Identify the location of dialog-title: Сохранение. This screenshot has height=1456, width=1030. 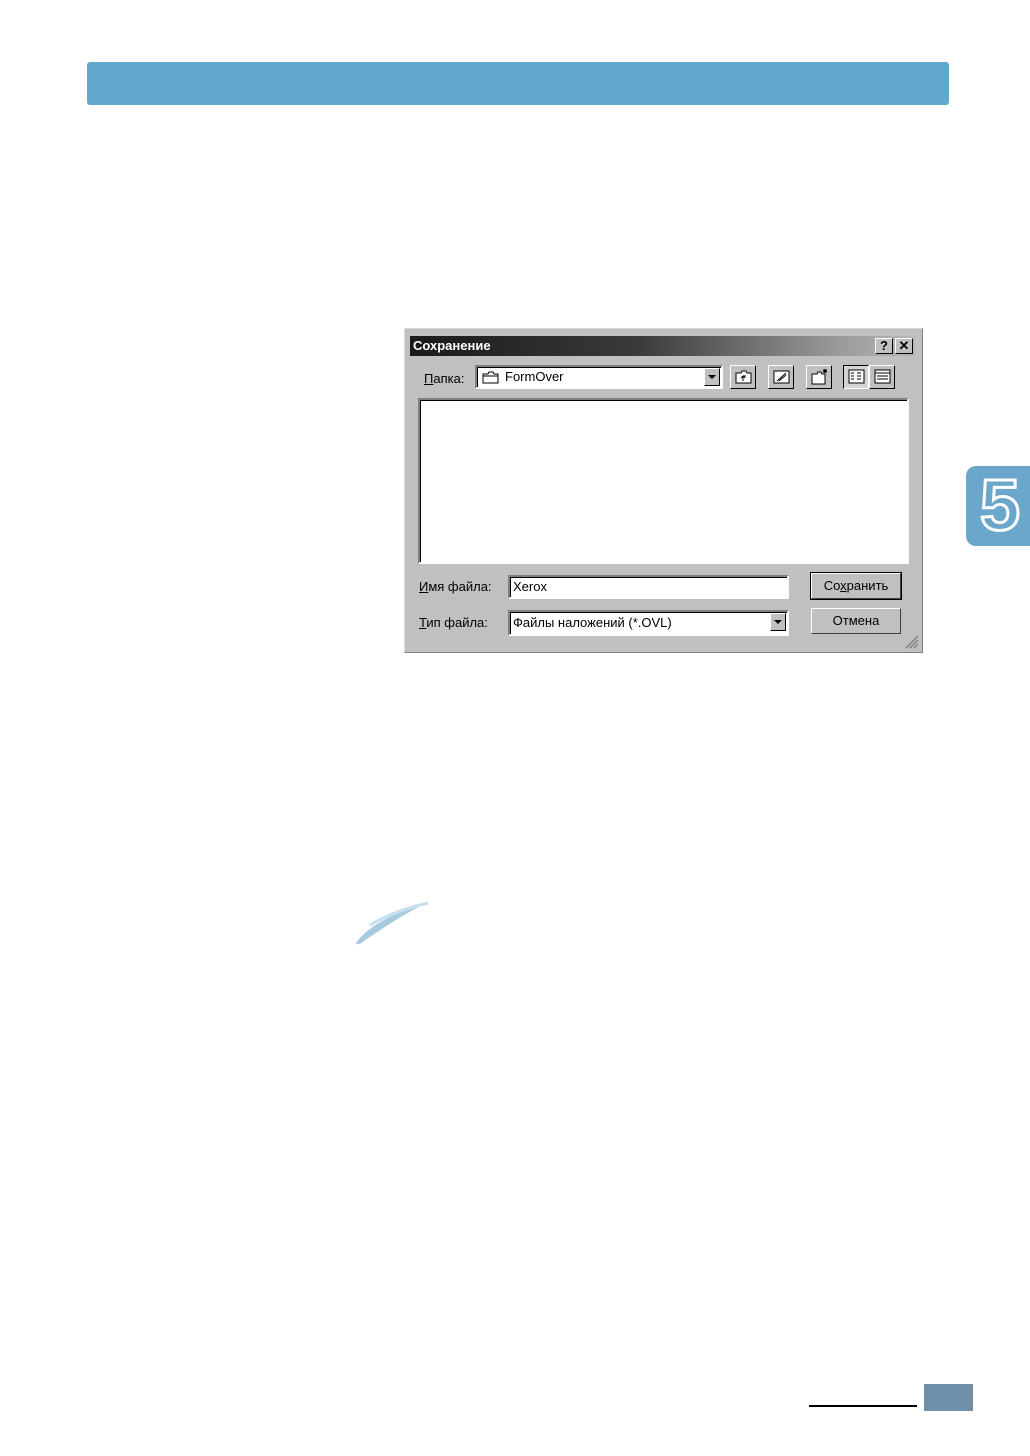
(452, 345).